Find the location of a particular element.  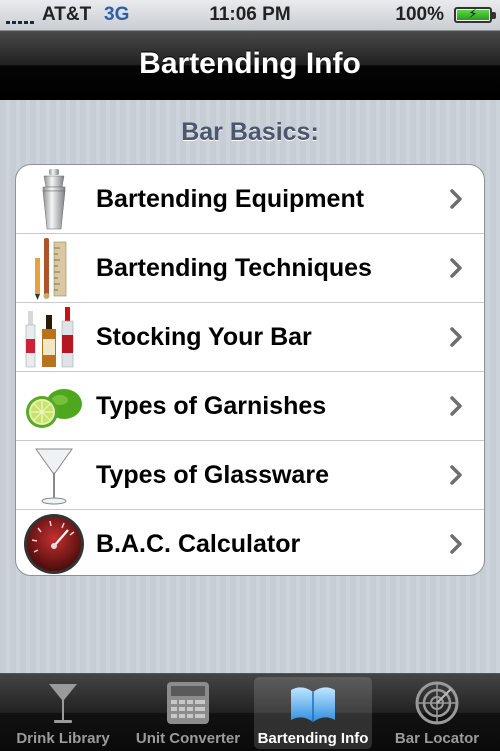

row-types-of-glassware: Types of Glassware is located at coordinates (250, 475).